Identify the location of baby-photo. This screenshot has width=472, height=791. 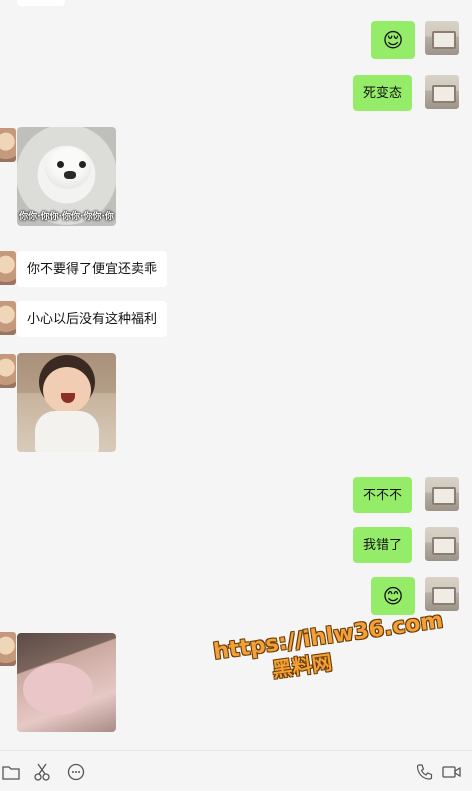
(66, 682).